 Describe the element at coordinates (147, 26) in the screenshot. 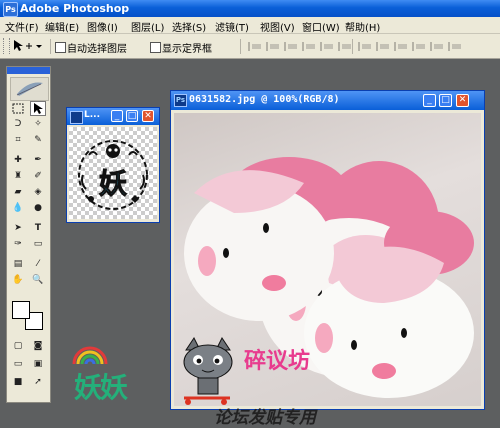

I see `menu-layer: 图层(L)` at that location.